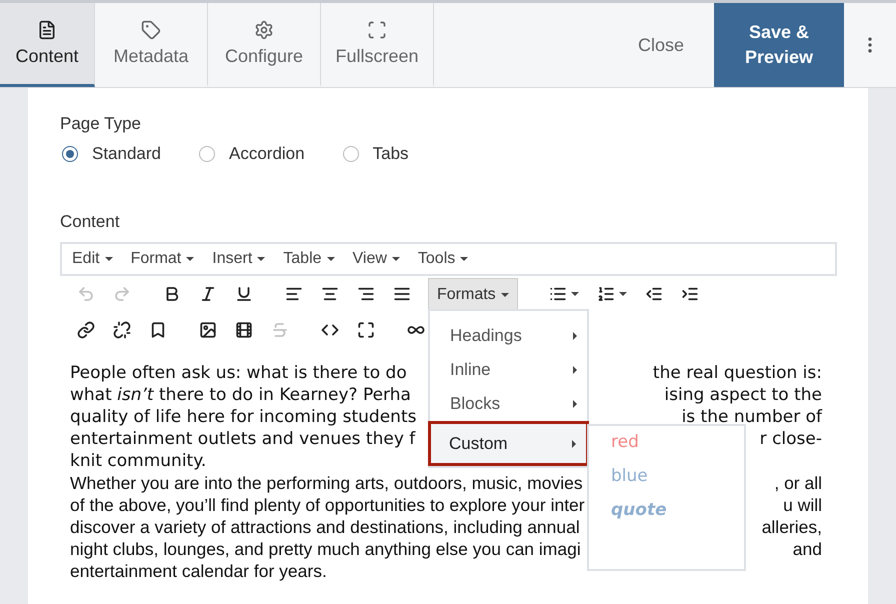 Image resolution: width=896 pixels, height=604 pixels. Describe the element at coordinates (243, 417) in the screenshot. I see `paragraph-text: quality of life here for incoming students` at that location.